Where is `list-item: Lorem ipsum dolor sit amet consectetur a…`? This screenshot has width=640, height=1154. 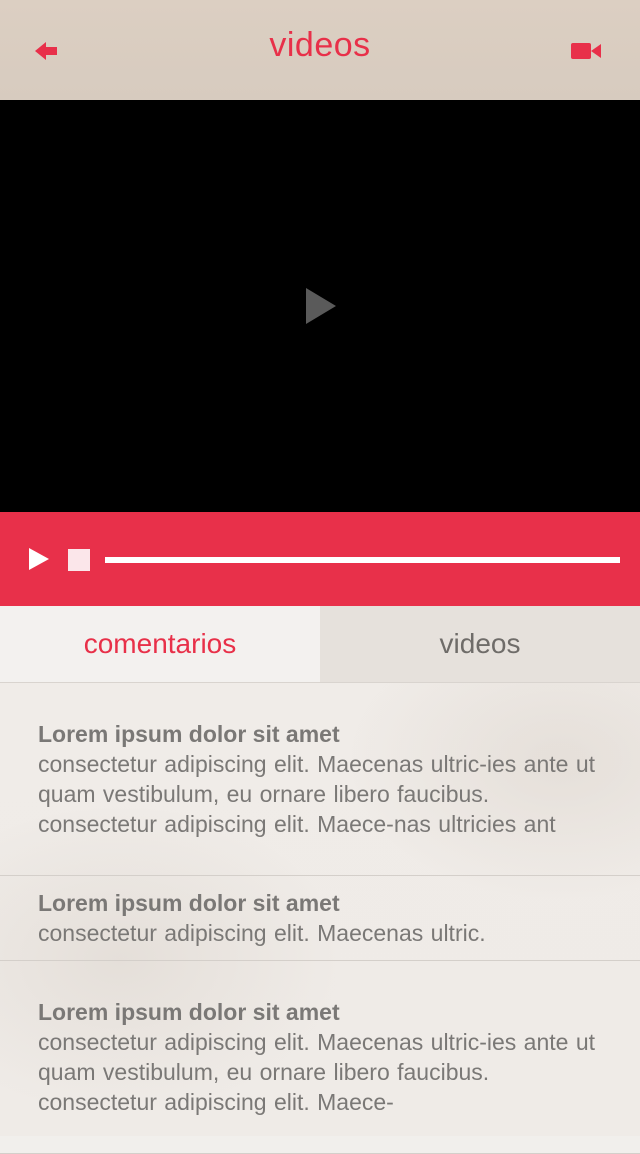 list-item: Lorem ipsum dolor sit amet consectetur a… is located at coordinates (320, 918).